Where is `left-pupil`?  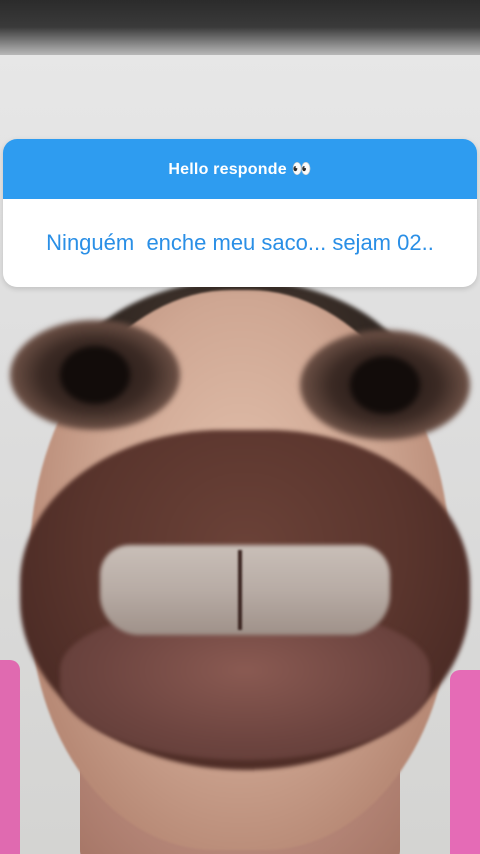 left-pupil is located at coordinates (95, 375).